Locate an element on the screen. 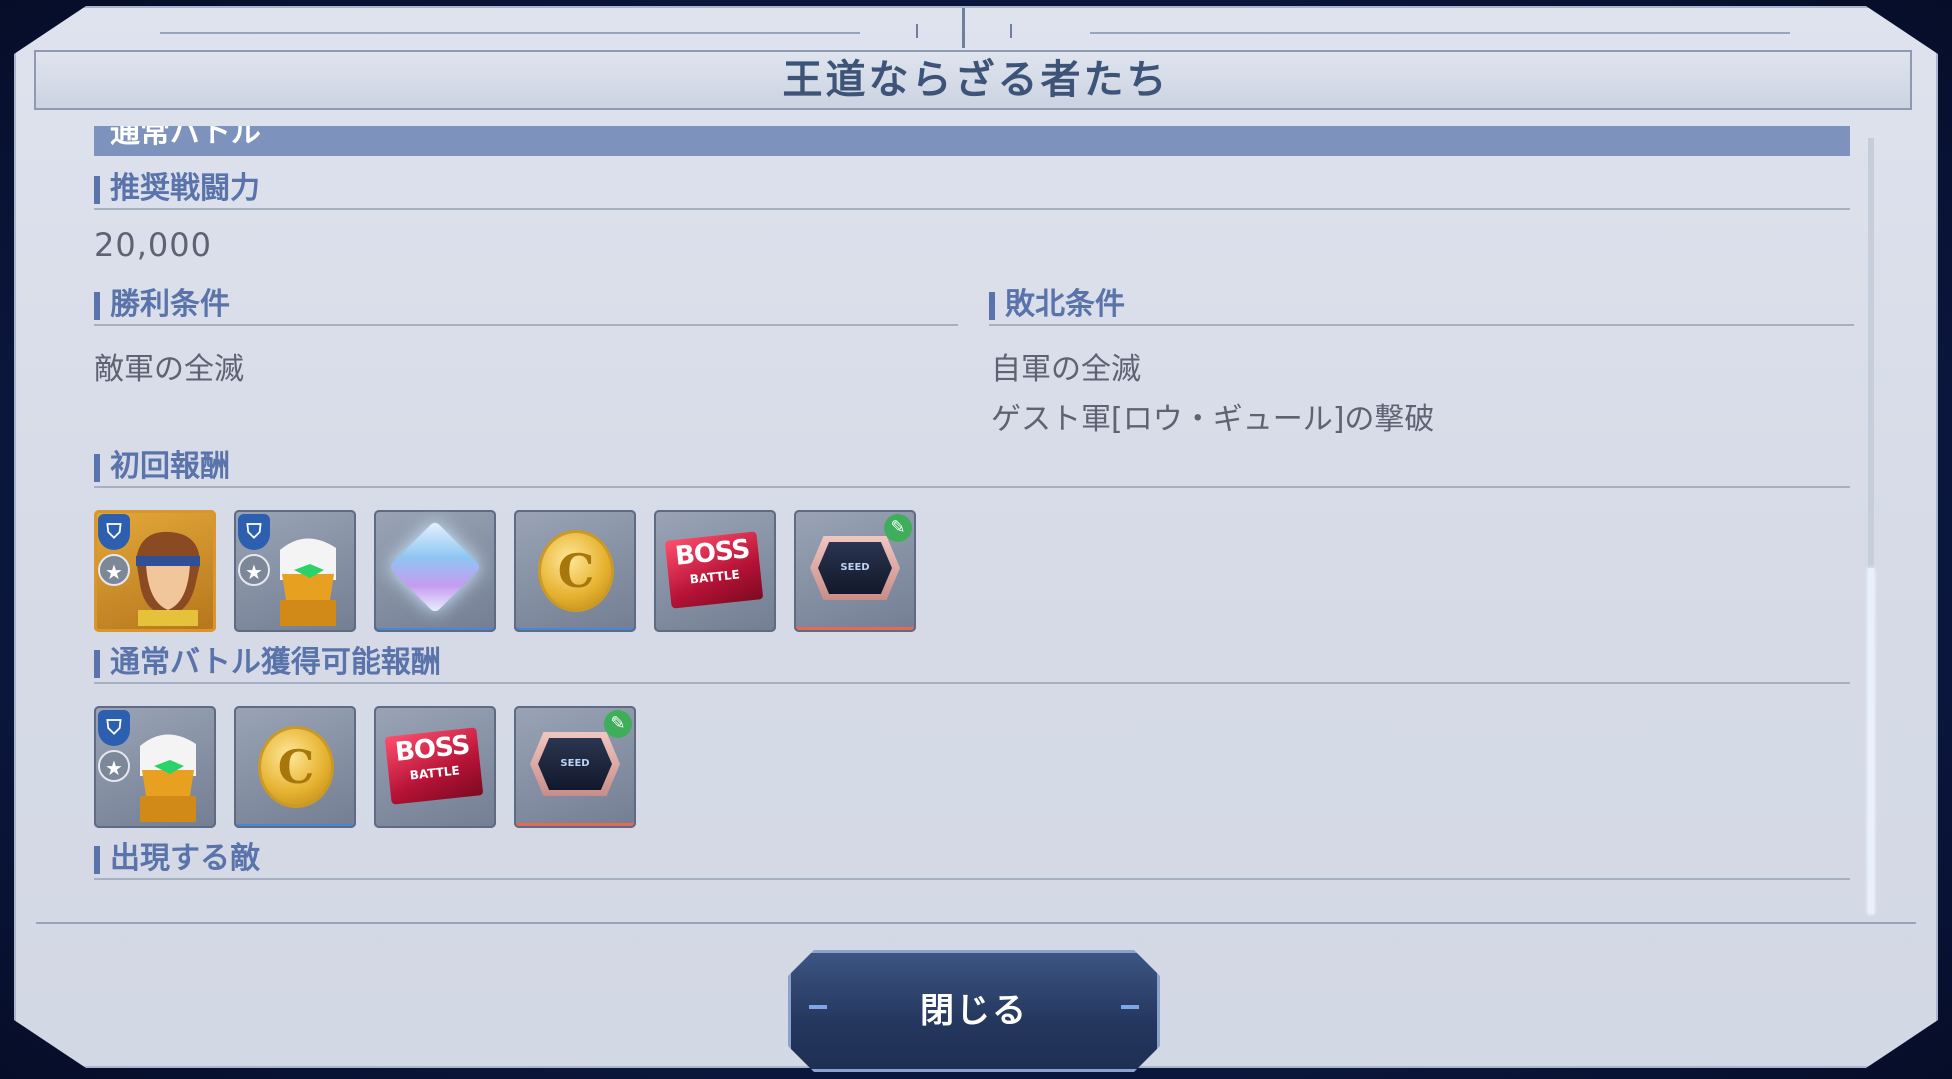 Image resolution: width=1952 pixels, height=1079 pixels. reward-item-pilot: ⛉ ★ is located at coordinates (155, 571).